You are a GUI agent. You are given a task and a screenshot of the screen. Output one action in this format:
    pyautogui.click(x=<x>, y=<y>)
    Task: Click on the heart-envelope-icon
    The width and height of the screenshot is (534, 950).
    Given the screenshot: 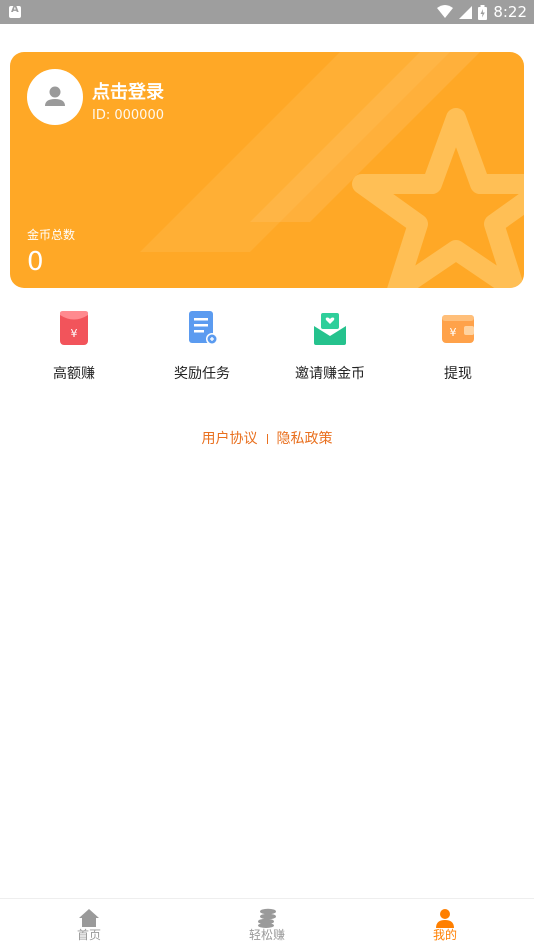 What is the action you would take?
    pyautogui.click(x=330, y=329)
    